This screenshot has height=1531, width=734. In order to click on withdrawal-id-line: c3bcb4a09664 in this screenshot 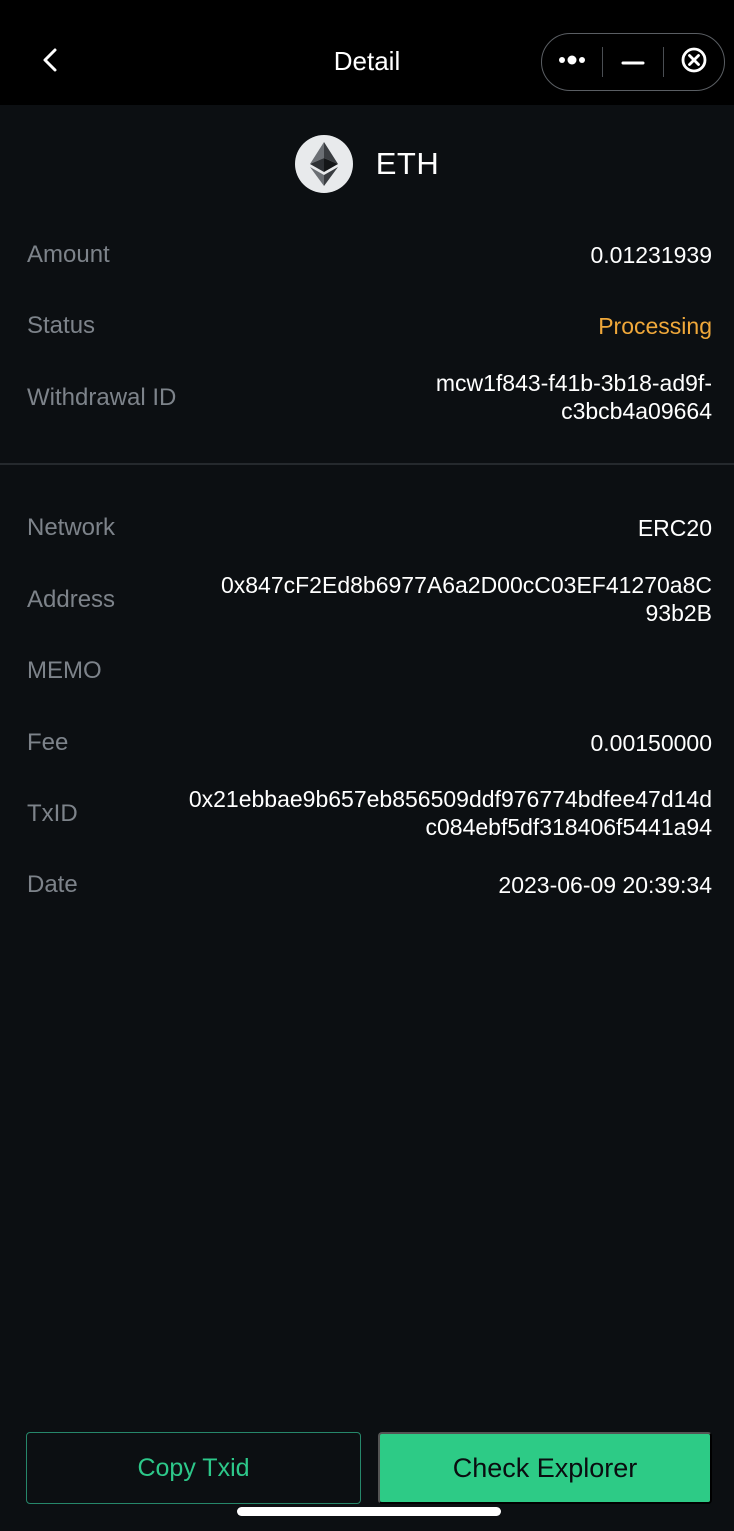, I will do `click(636, 411)`.